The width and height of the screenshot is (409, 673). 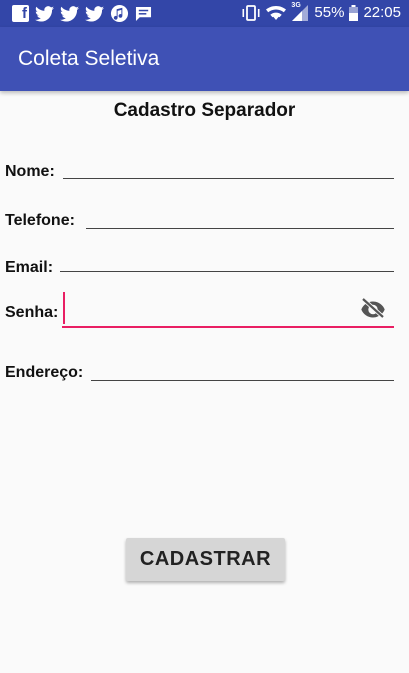 What do you see at coordinates (64, 308) in the screenshot?
I see `text-cursor` at bounding box center [64, 308].